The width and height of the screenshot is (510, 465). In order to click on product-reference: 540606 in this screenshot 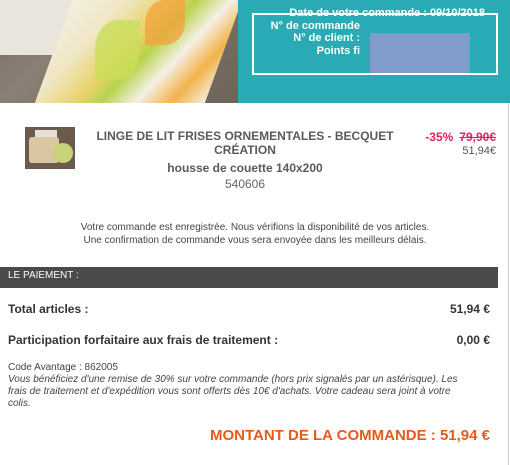, I will do `click(245, 184)`.